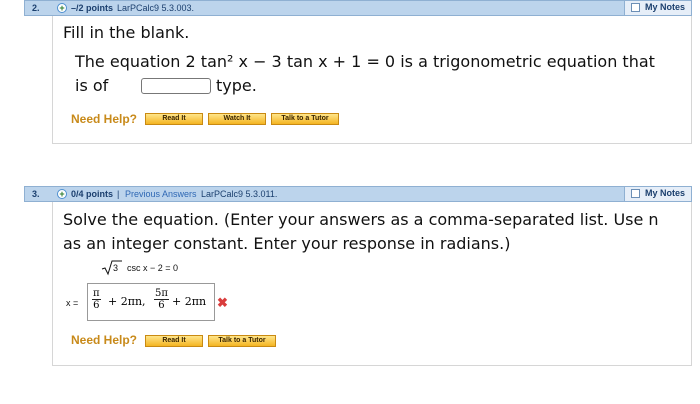 Image resolution: width=700 pixels, height=404 pixels. Describe the element at coordinates (189, 301) in the screenshot. I see `answer-end: + 2πn` at that location.